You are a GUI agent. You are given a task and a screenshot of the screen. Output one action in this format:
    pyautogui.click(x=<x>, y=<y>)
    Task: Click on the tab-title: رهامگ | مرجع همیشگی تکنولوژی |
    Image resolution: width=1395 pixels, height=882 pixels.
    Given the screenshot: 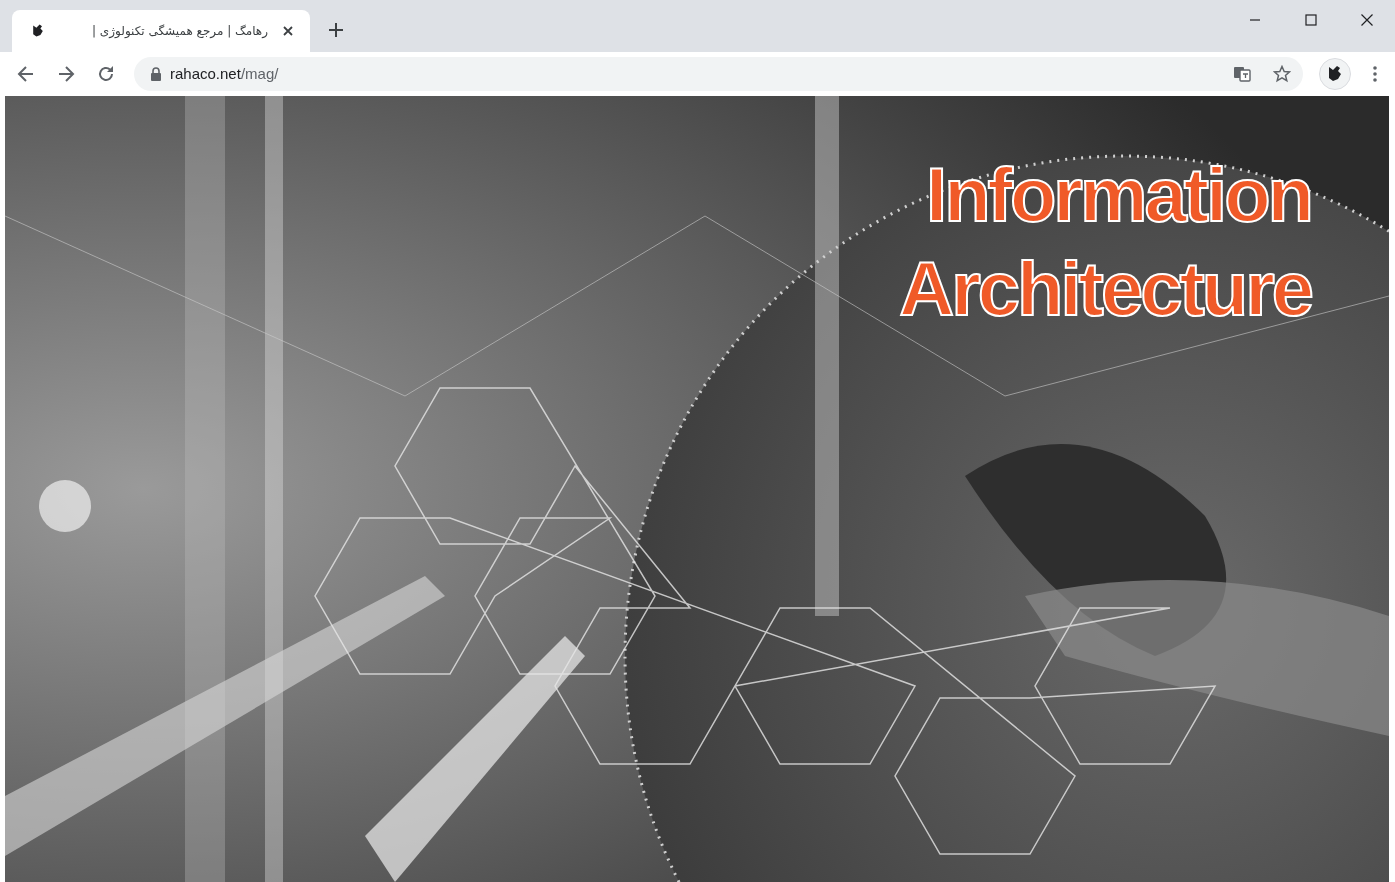 What is the action you would take?
    pyautogui.click(x=180, y=31)
    